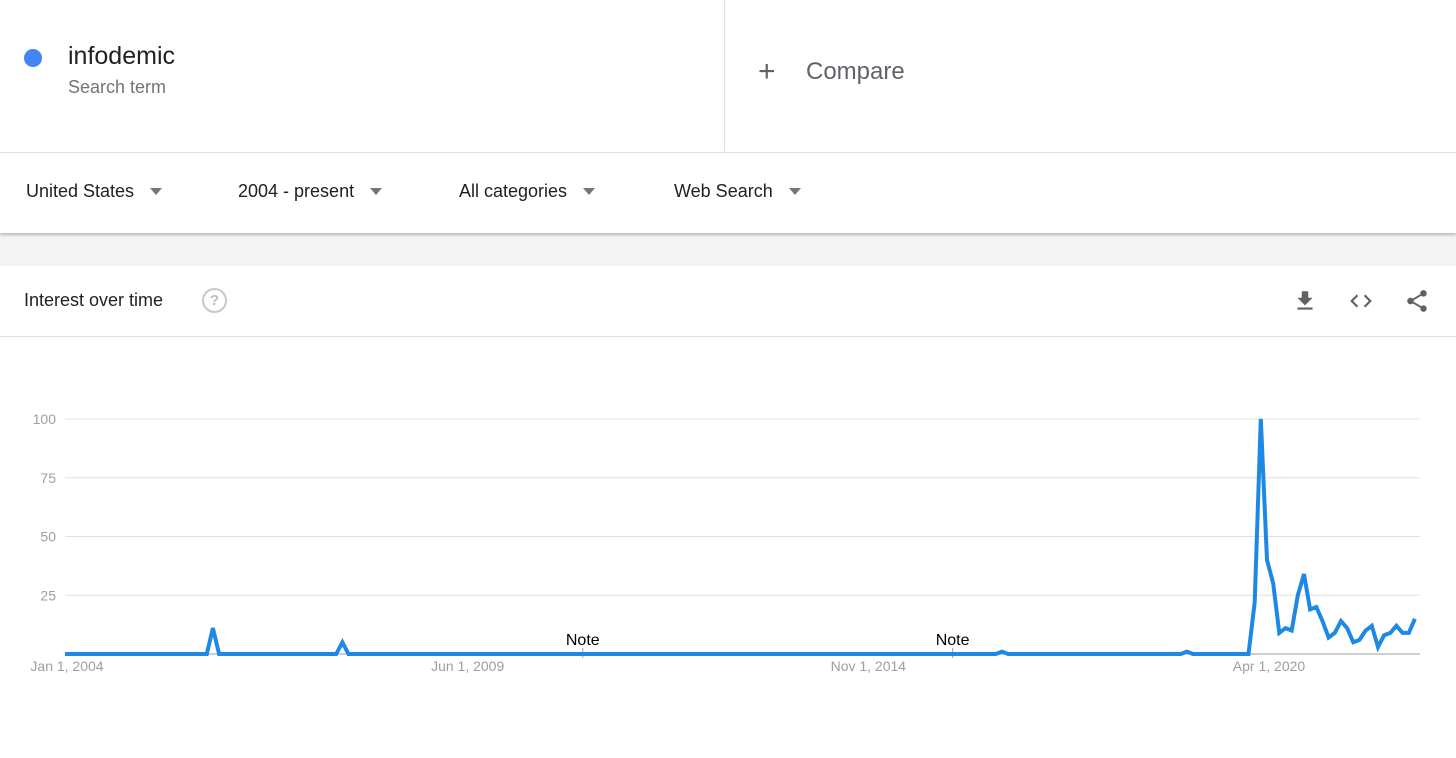  I want to click on region-dropdown: United States, so click(94, 191).